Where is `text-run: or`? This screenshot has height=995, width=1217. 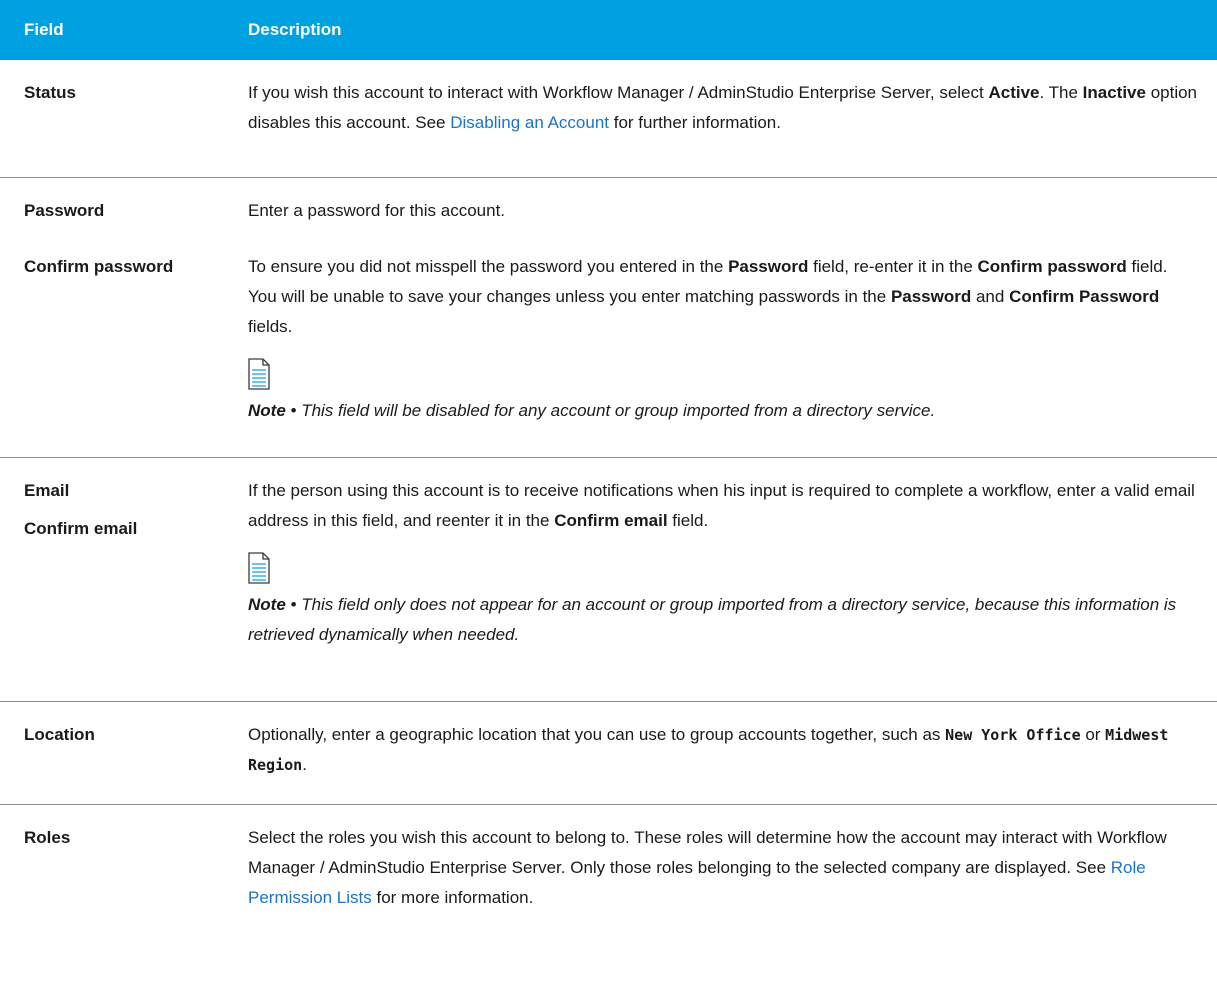
text-run: or is located at coordinates (1093, 734).